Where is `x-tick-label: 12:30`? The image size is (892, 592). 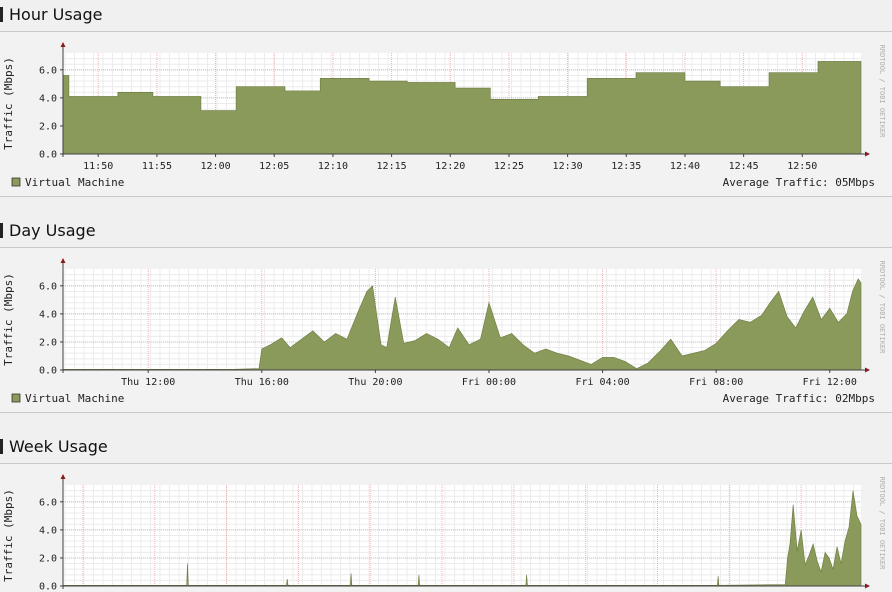
x-tick-label: 12:30 is located at coordinates (568, 166).